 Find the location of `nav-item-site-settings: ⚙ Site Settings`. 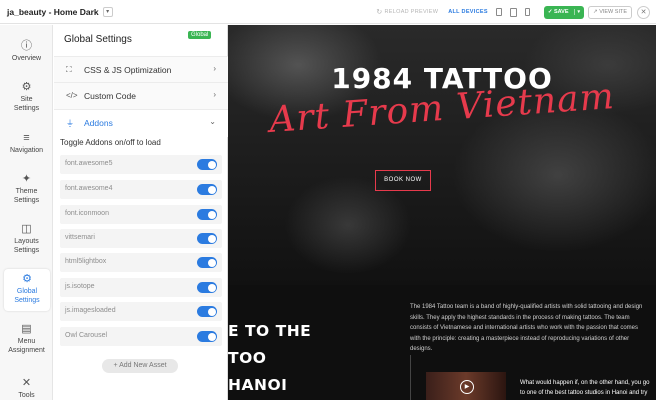

nav-item-site-settings: ⚙ Site Settings is located at coordinates (26, 96).